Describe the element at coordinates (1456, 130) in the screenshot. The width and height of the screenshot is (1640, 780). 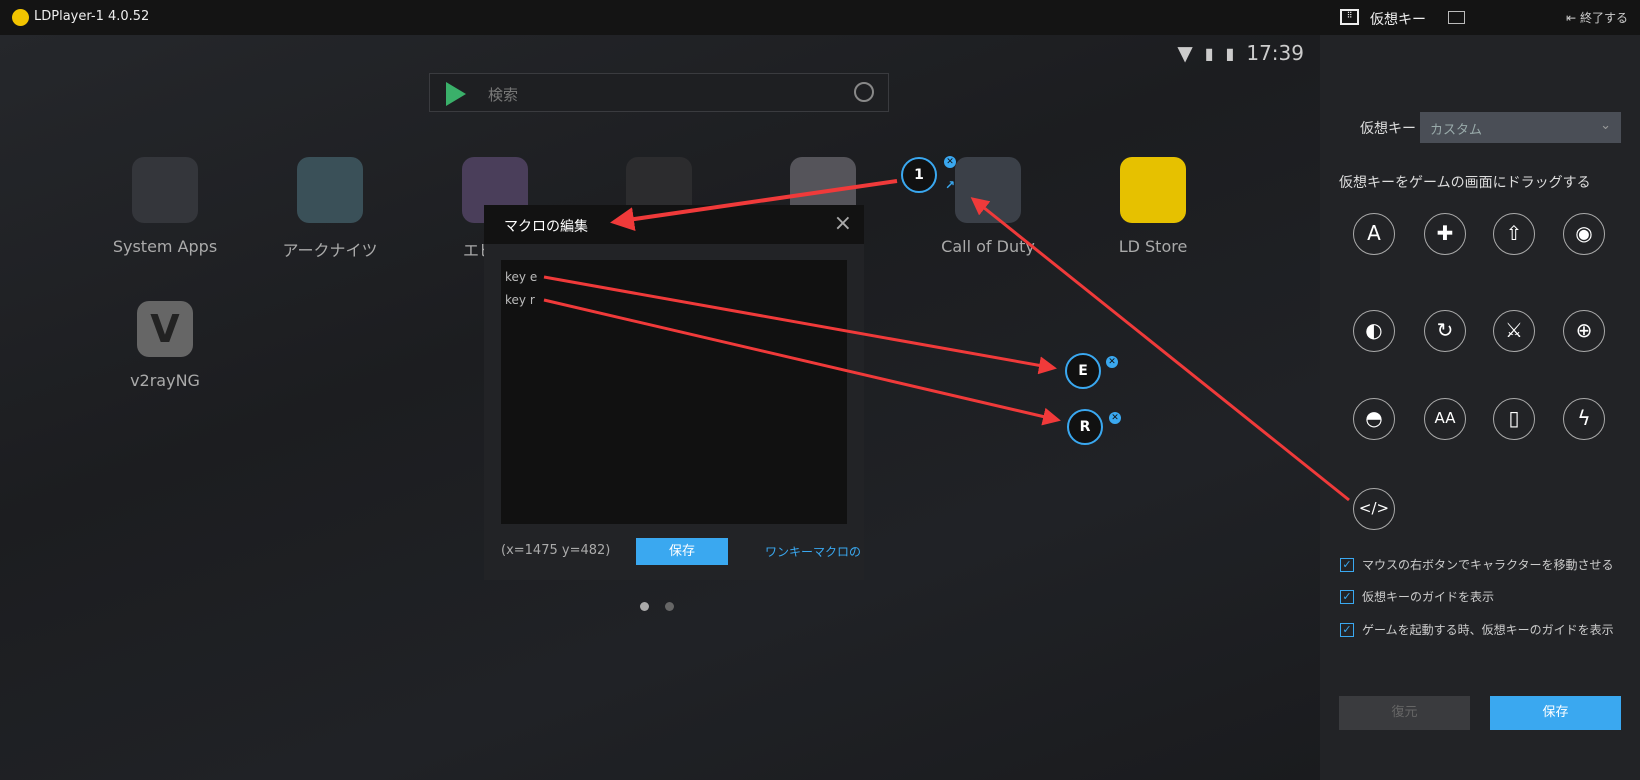
I see `preset-value: カスタム` at that location.